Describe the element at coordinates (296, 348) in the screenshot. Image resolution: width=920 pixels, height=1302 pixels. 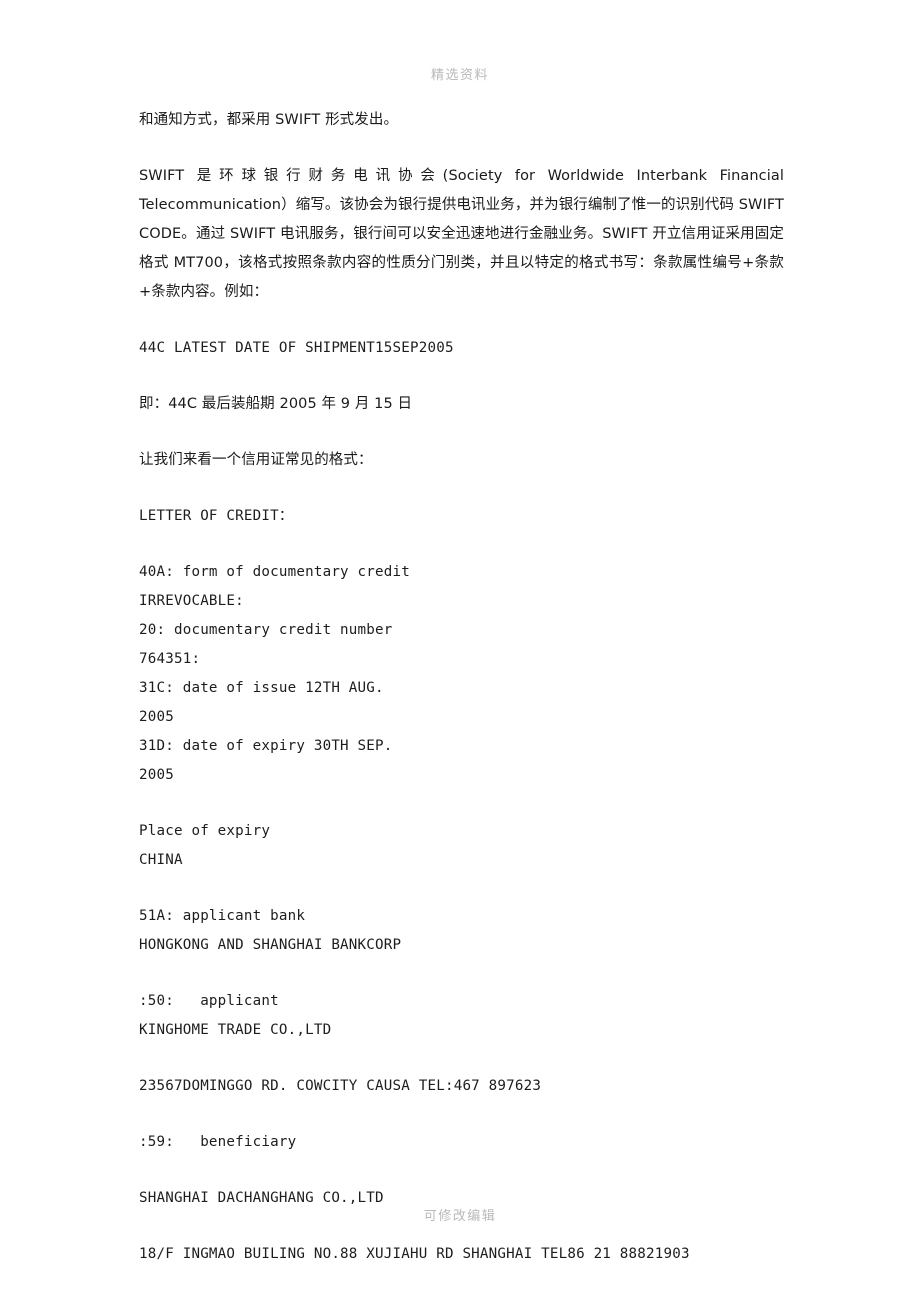
I see `example-field-line: 44C LATEST DATE OF SHIPMENT15SEP2005` at that location.